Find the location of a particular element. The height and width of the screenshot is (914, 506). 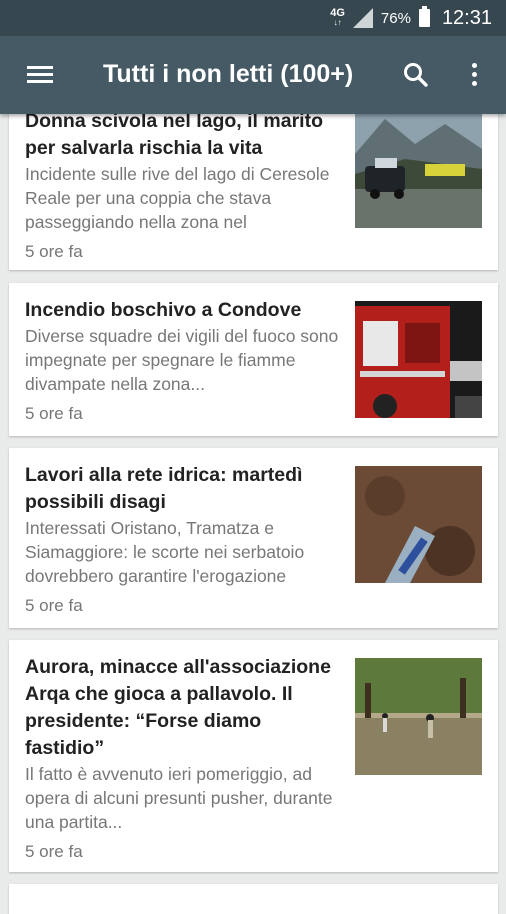

app-bar: Tutti i non letti (100+) is located at coordinates (253, 75).